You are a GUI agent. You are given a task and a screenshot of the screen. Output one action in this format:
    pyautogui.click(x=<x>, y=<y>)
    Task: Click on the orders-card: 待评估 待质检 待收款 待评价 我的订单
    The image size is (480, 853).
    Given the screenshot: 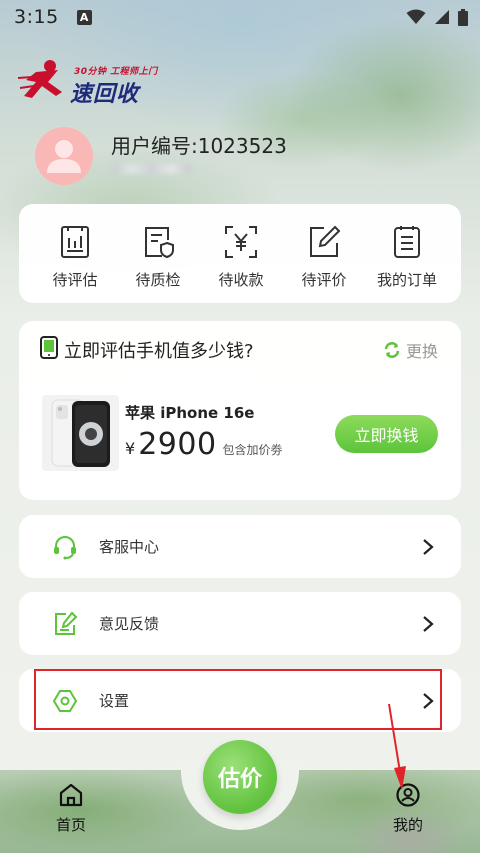 What is the action you would take?
    pyautogui.click(x=240, y=253)
    